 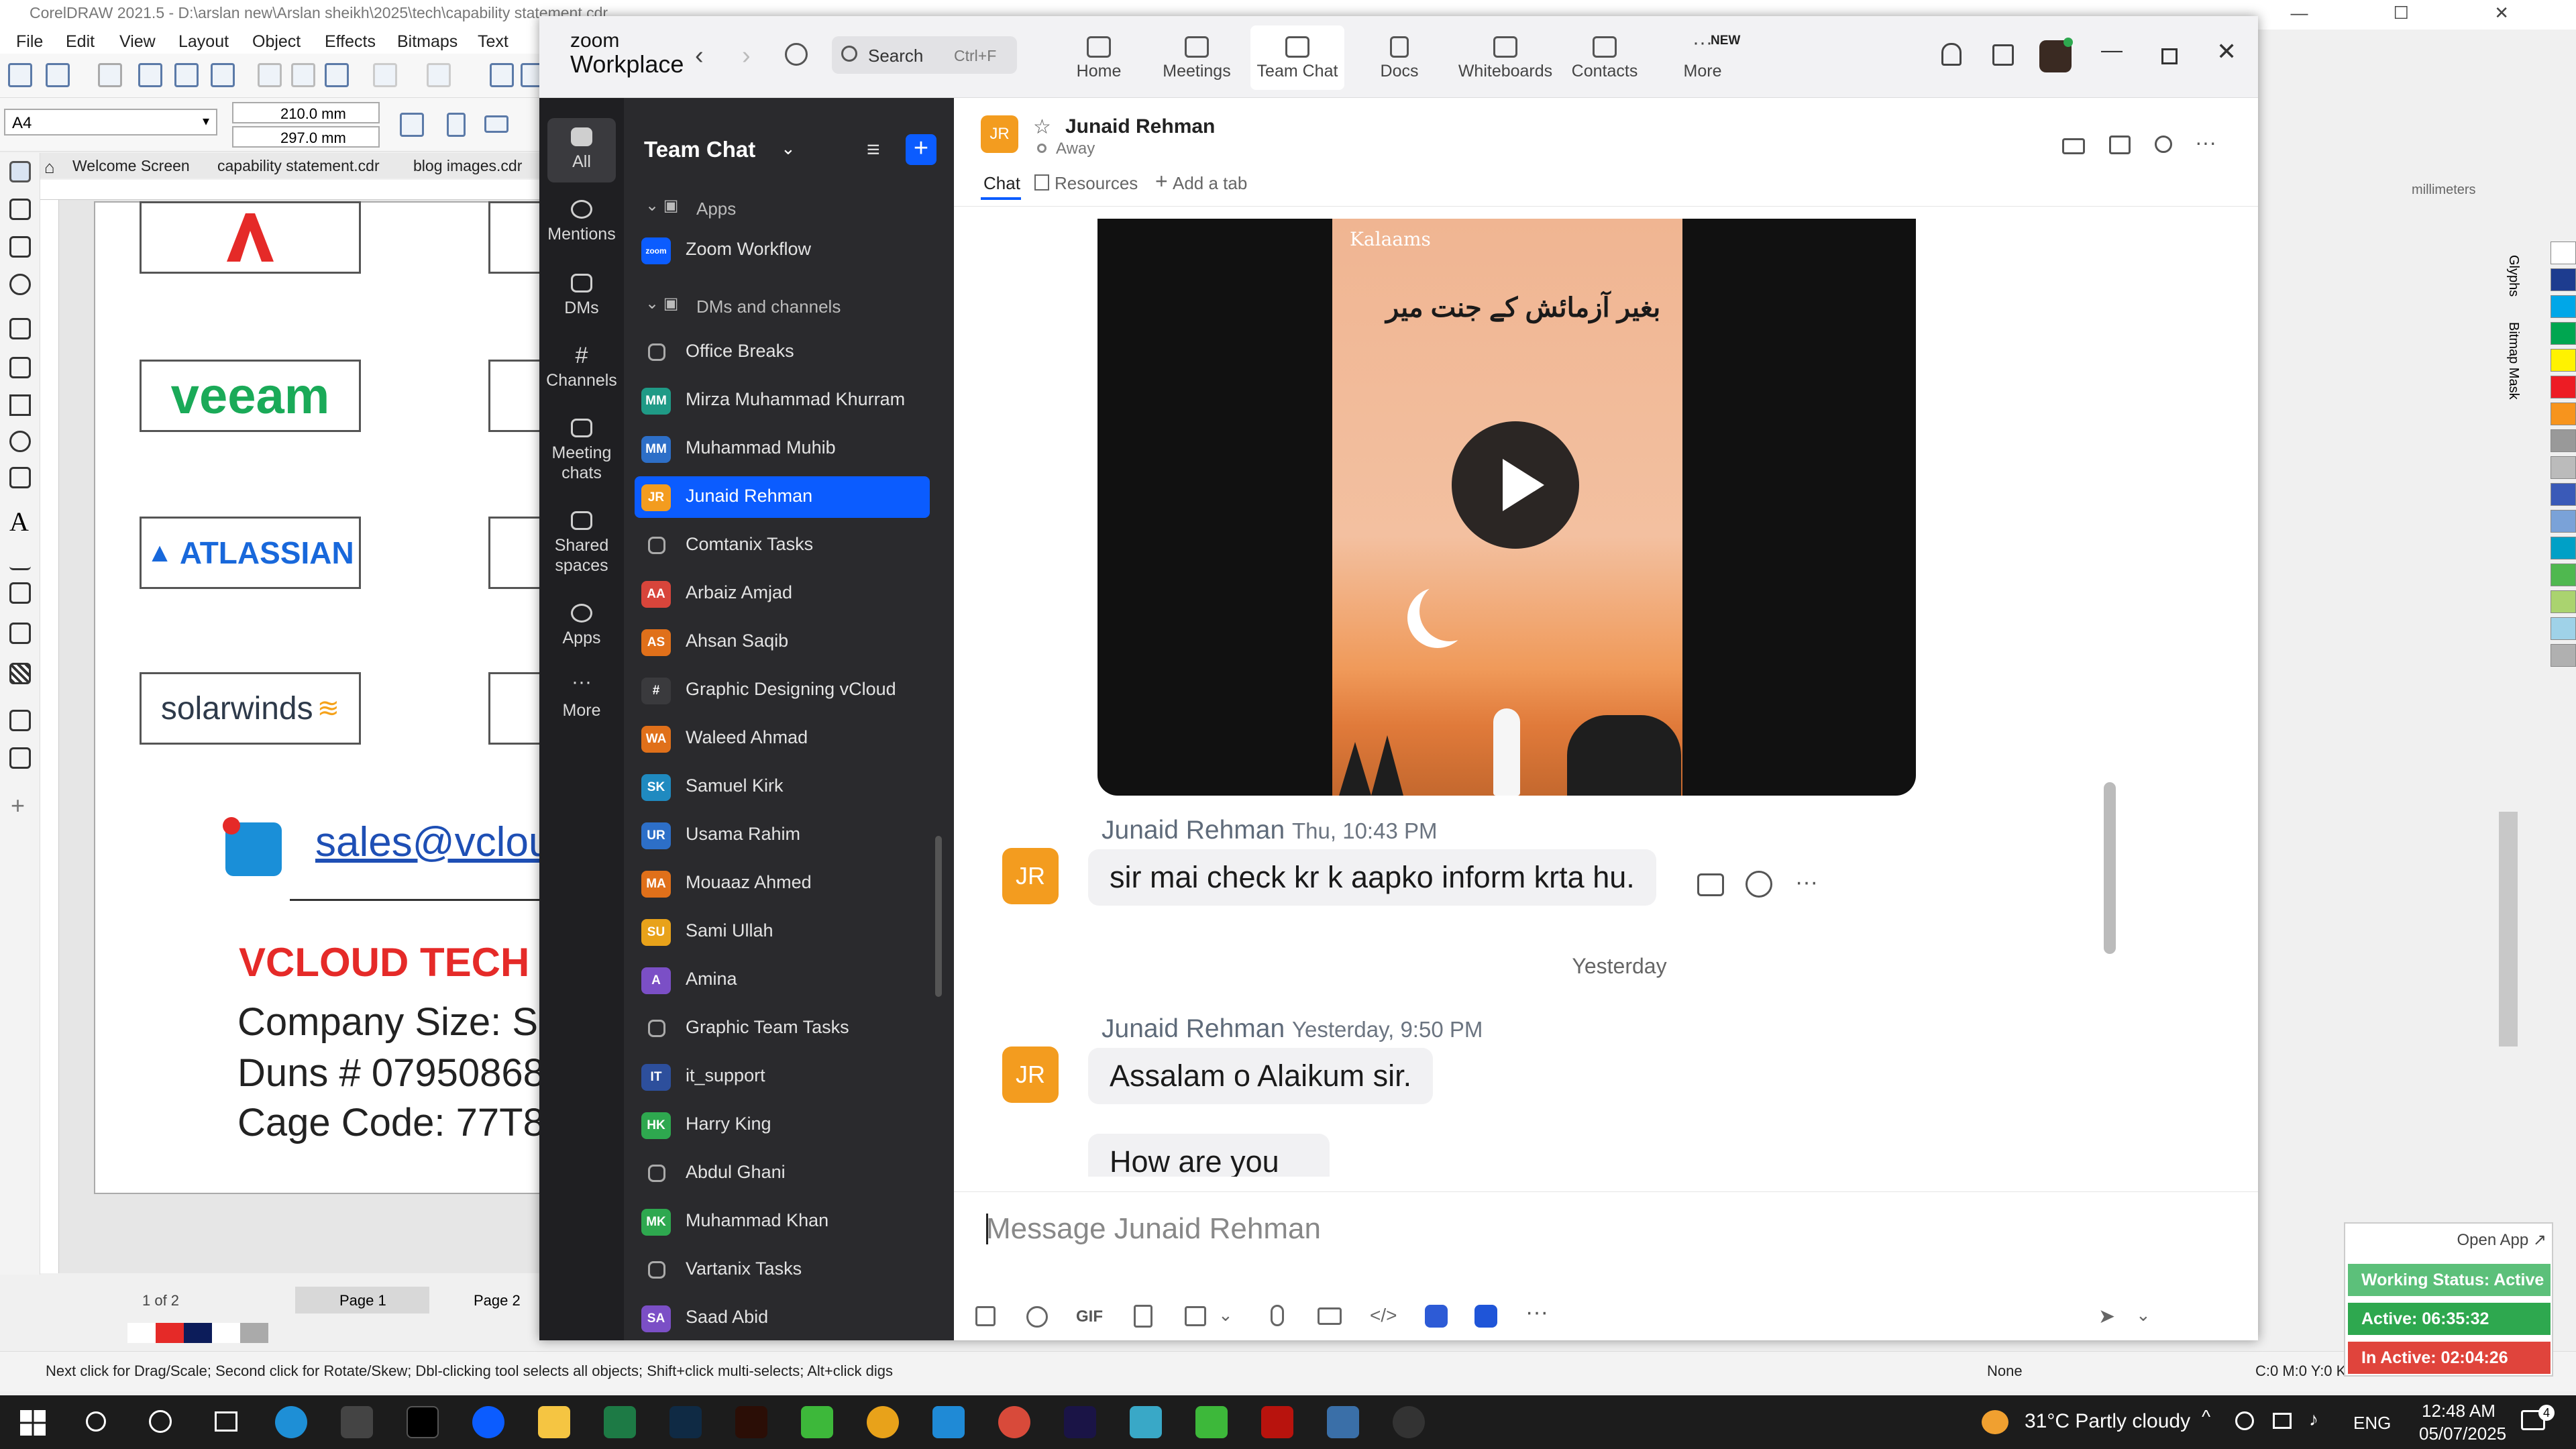 What do you see at coordinates (581, 696) in the screenshot?
I see `rail-more: ··· More` at bounding box center [581, 696].